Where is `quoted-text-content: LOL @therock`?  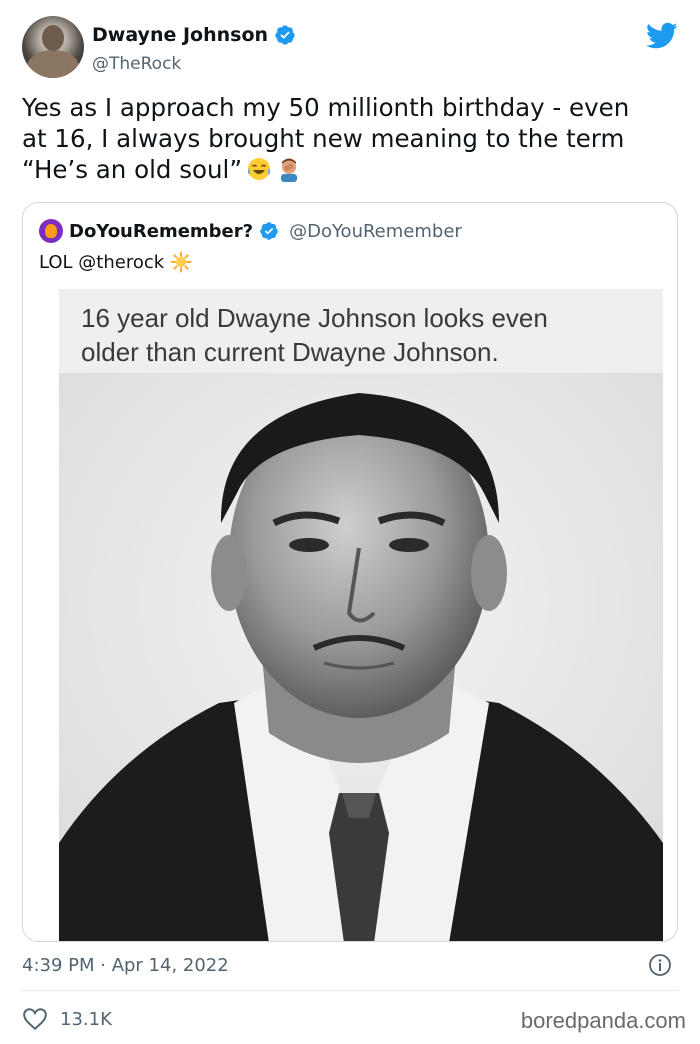
quoted-text-content: LOL @therock is located at coordinates (102, 262).